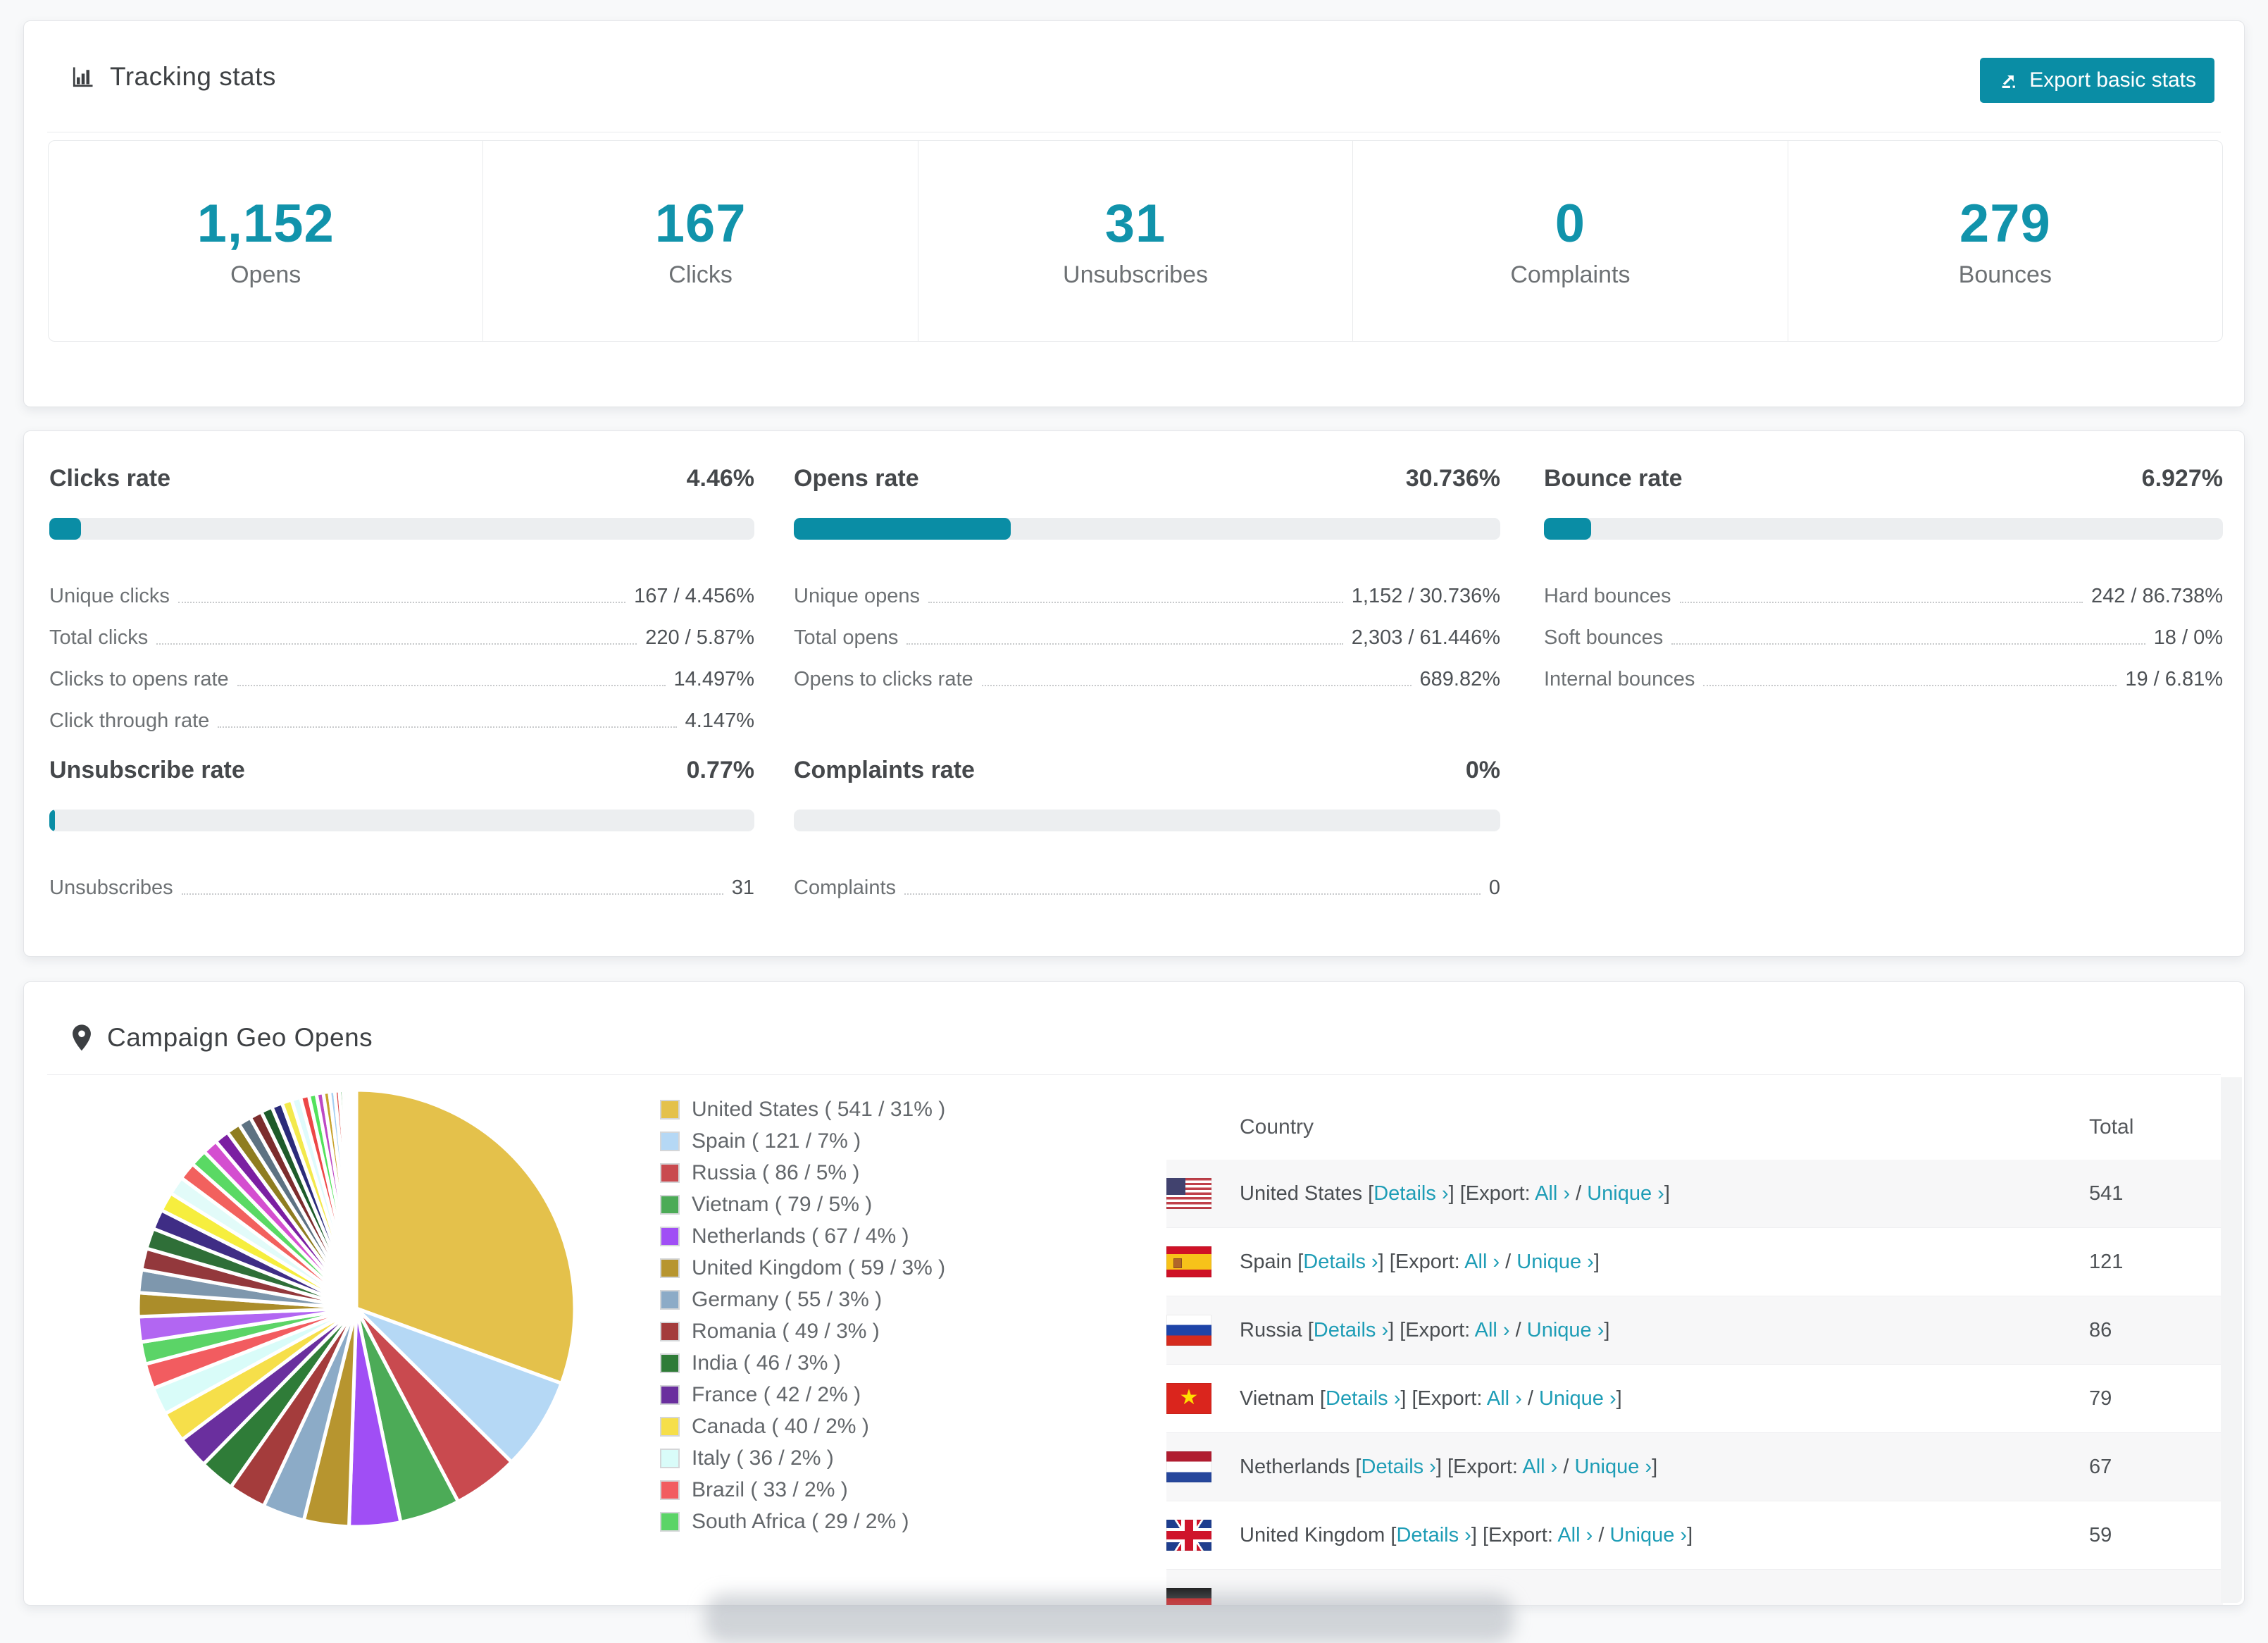 The image size is (2268, 1643). I want to click on country-name: United Kingdom, so click(1313, 1534).